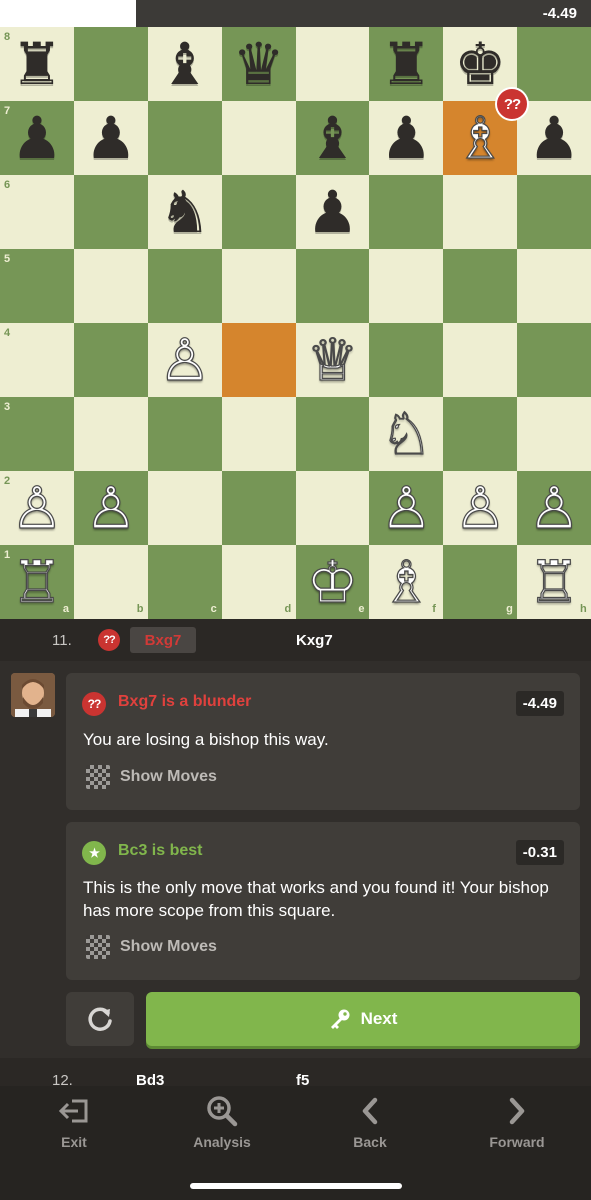  I want to click on rank-label: 5, so click(7, 259).